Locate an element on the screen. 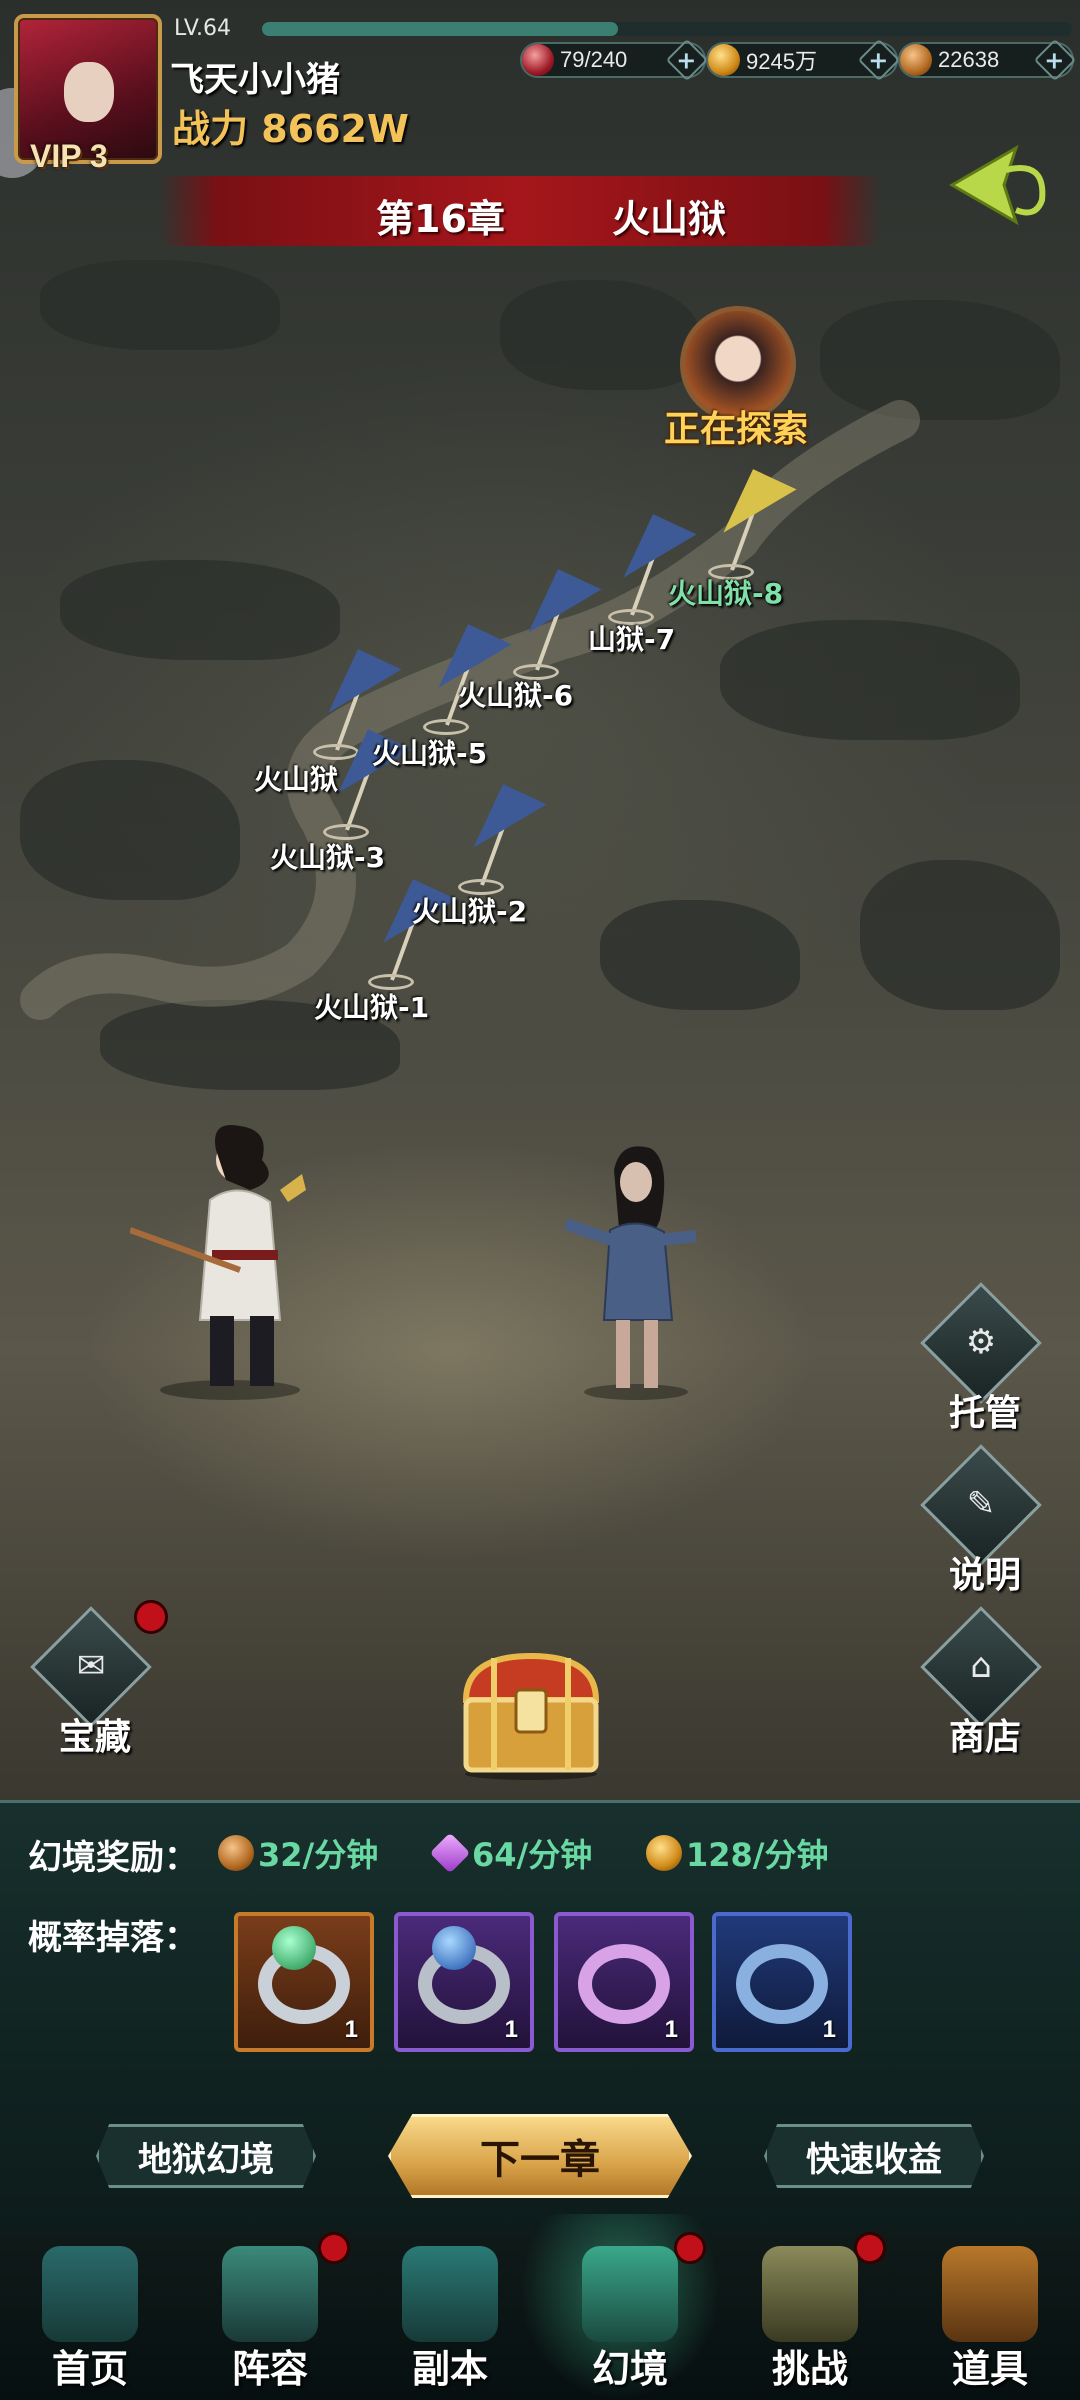  chapter-name: 火山狱 is located at coordinates (669, 219).